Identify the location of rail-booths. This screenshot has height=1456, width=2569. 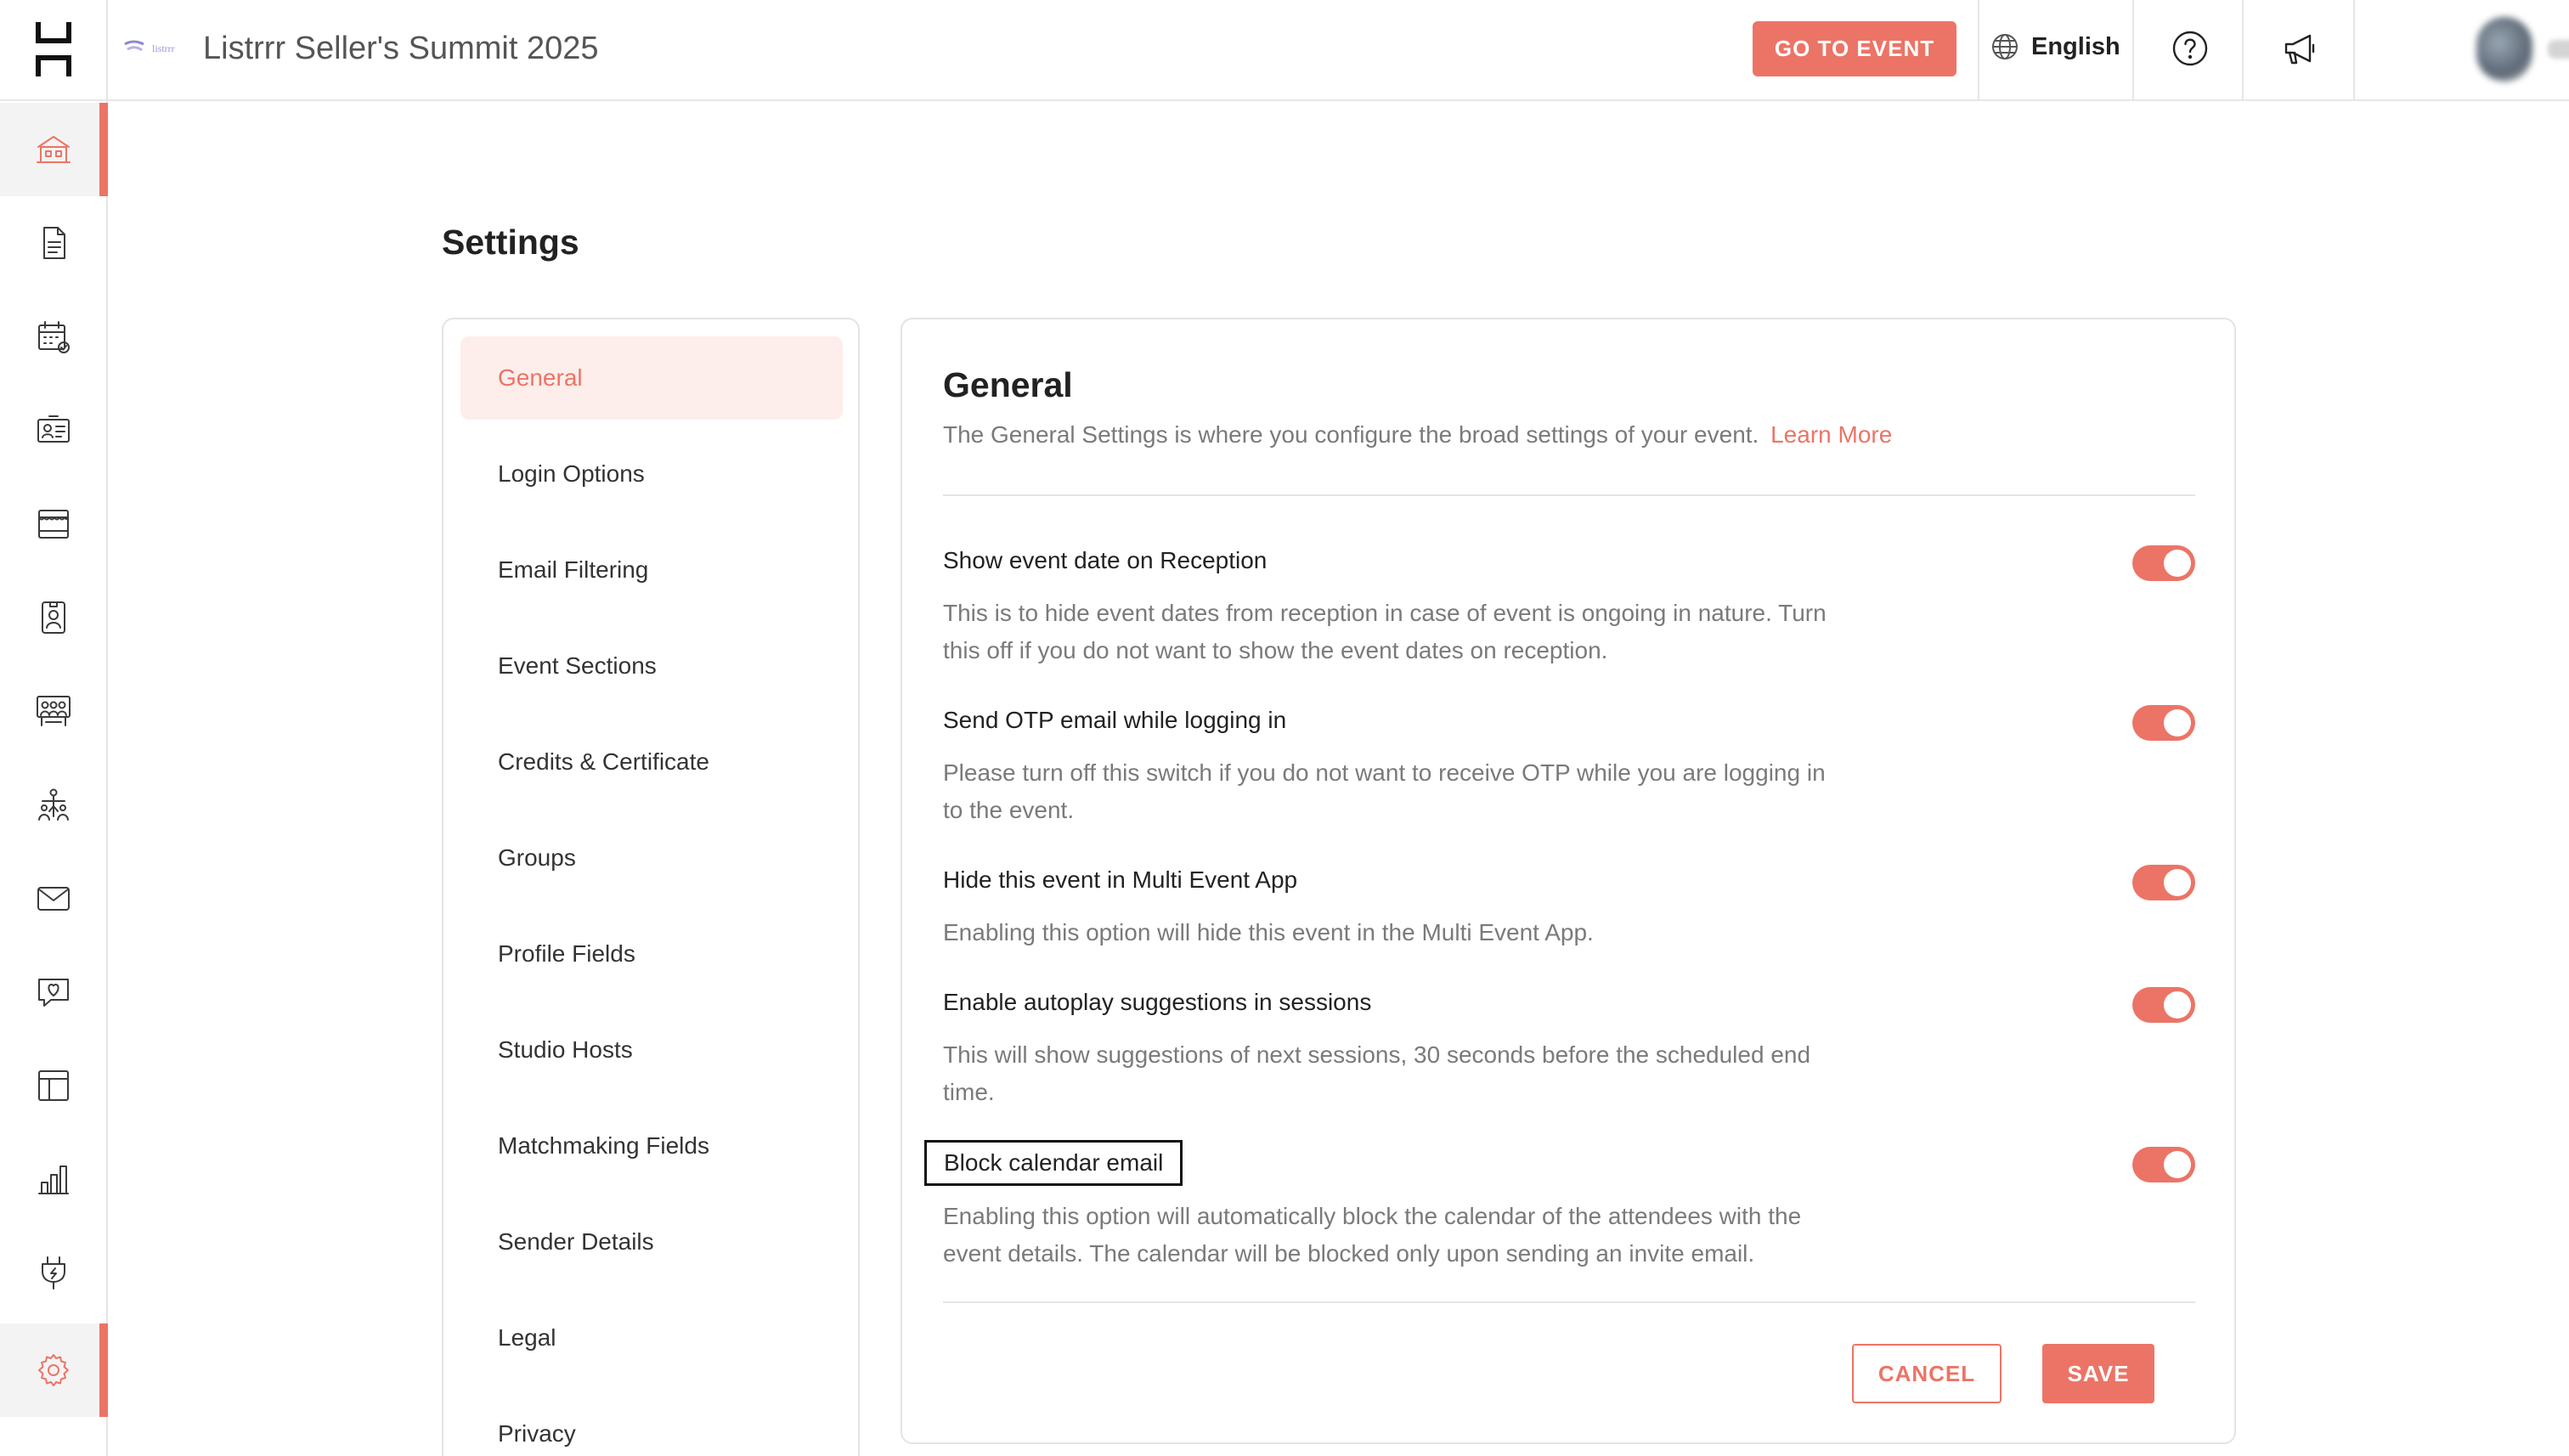
(53, 524).